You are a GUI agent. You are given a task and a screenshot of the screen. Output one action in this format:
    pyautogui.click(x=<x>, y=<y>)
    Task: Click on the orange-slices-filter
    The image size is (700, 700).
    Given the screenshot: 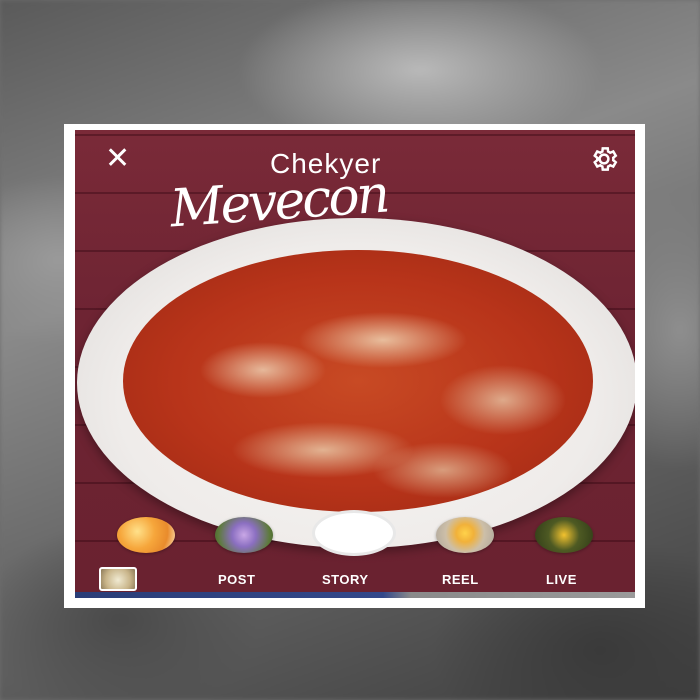 What is the action you would take?
    pyautogui.click(x=146, y=535)
    